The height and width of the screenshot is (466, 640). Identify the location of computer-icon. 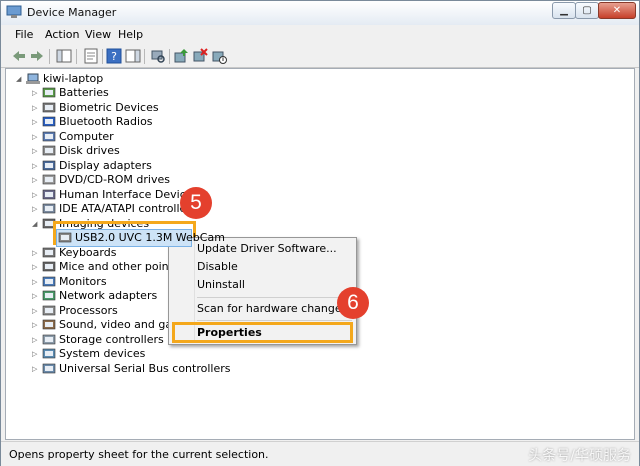
(49, 136).